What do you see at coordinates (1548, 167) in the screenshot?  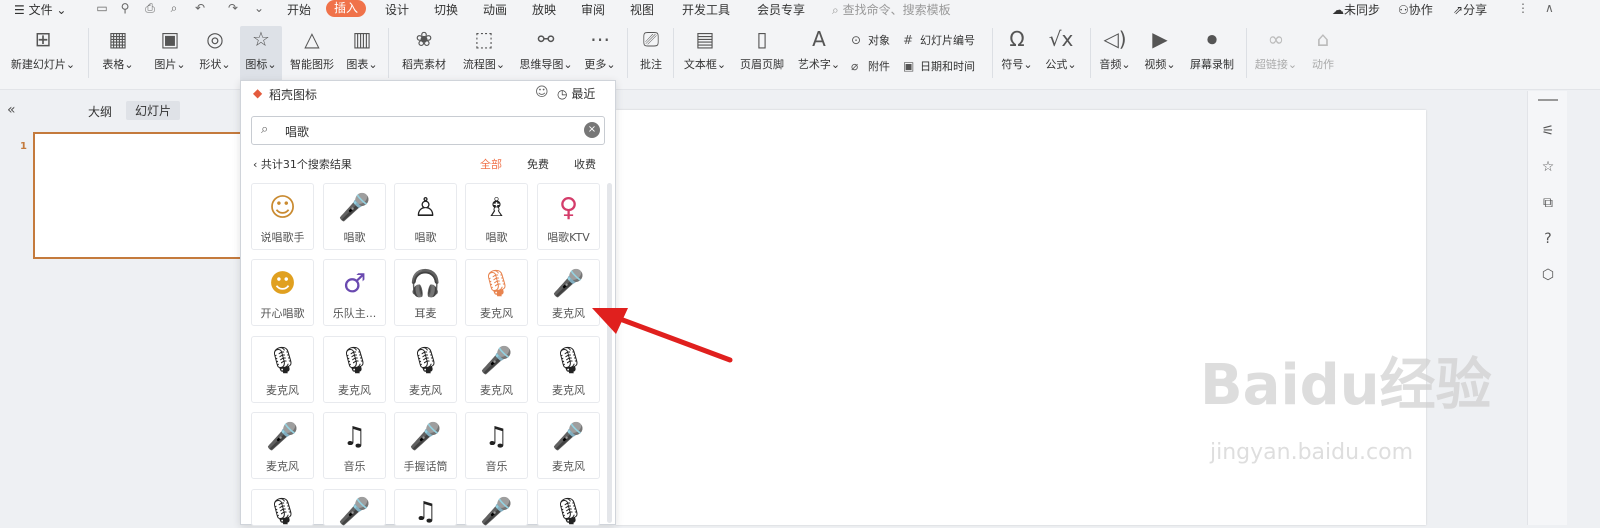 I see `star-icon: ☆` at bounding box center [1548, 167].